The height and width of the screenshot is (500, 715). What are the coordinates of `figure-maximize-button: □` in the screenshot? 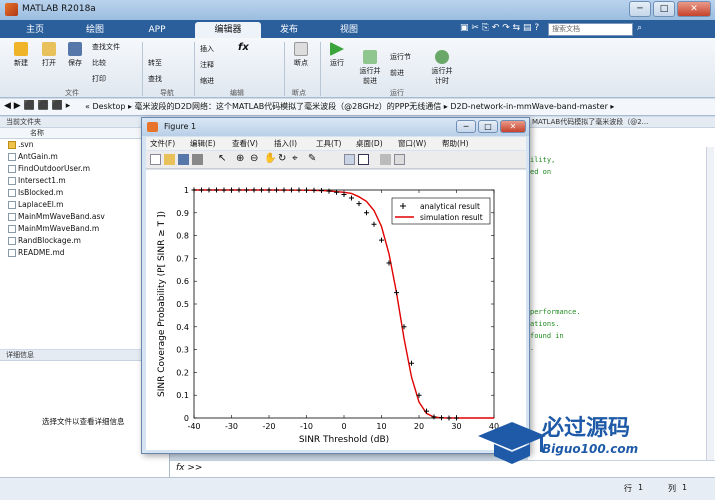 It's located at (488, 126).